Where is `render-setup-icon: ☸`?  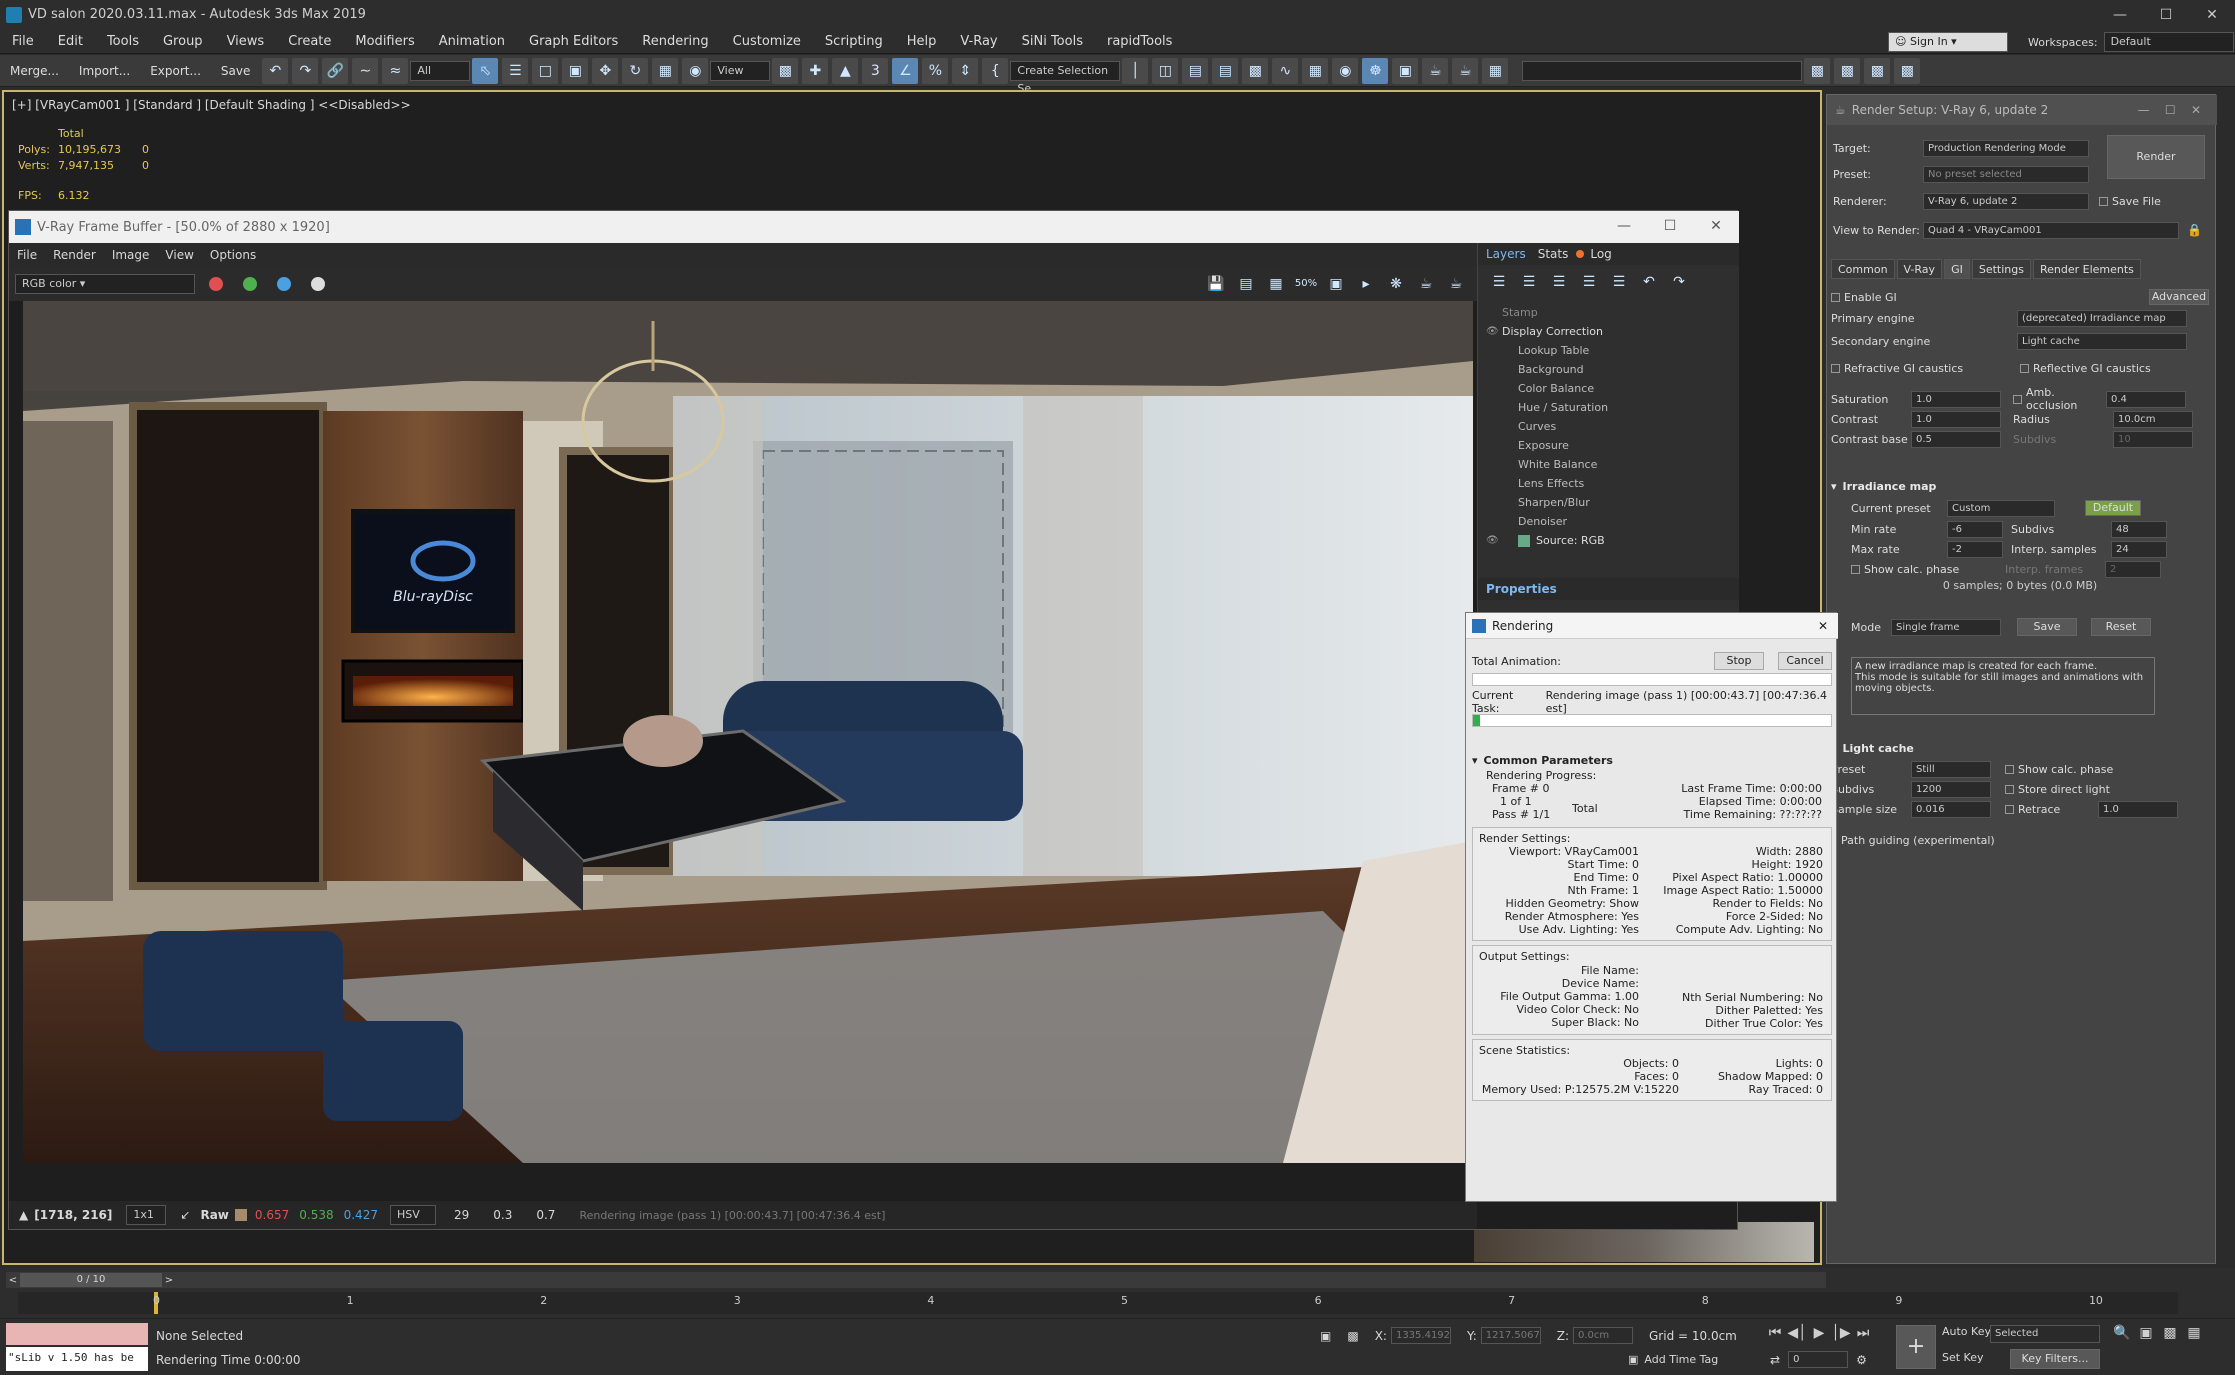
render-setup-icon: ☸ is located at coordinates (1375, 70).